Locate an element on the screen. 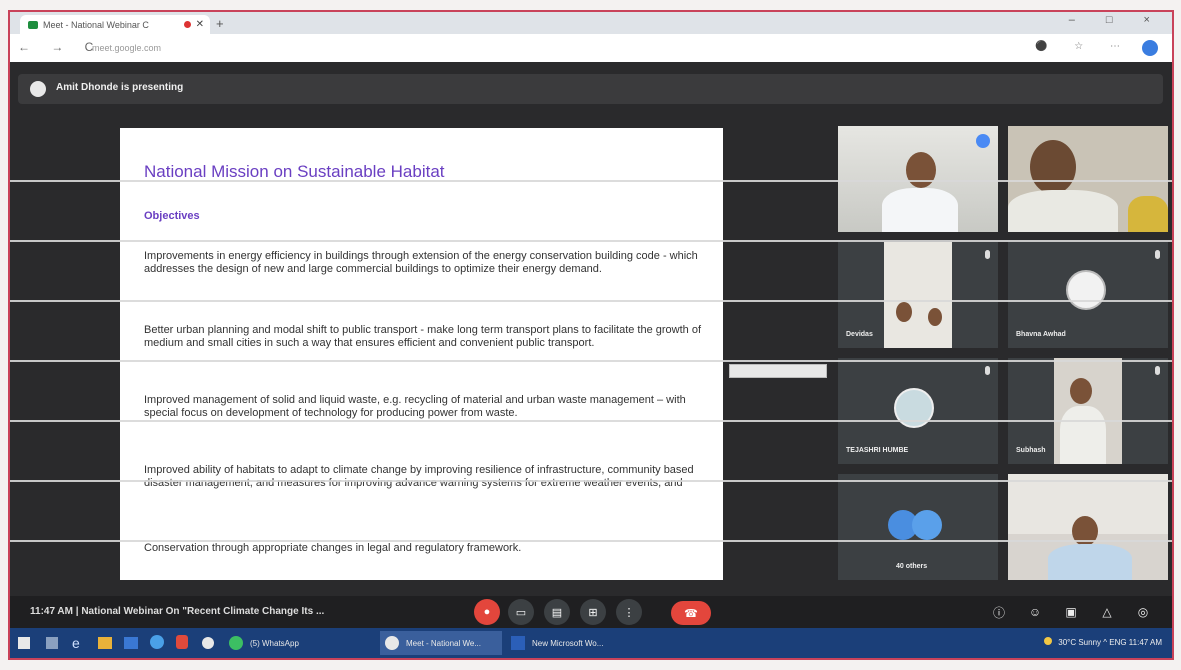  edge-icon is located at coordinates (157, 642).